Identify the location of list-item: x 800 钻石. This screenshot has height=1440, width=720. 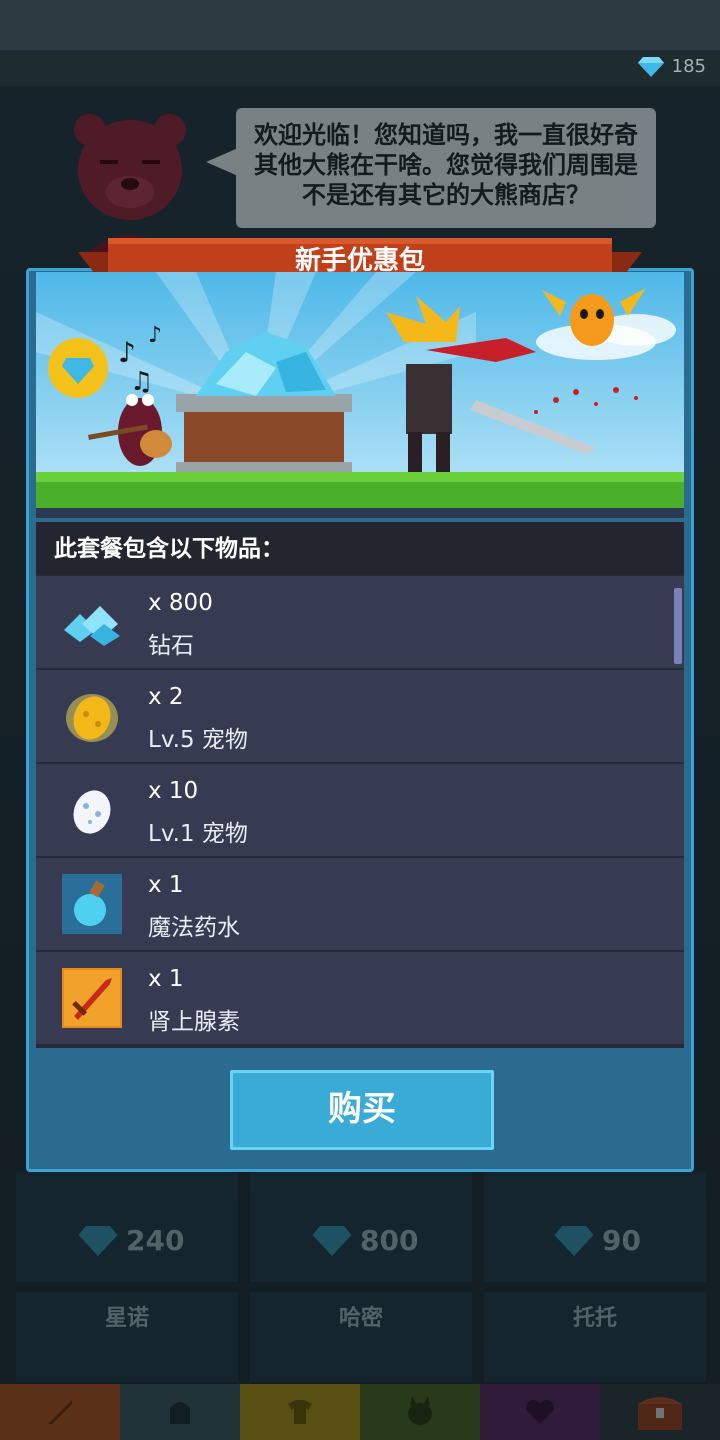
(360, 622).